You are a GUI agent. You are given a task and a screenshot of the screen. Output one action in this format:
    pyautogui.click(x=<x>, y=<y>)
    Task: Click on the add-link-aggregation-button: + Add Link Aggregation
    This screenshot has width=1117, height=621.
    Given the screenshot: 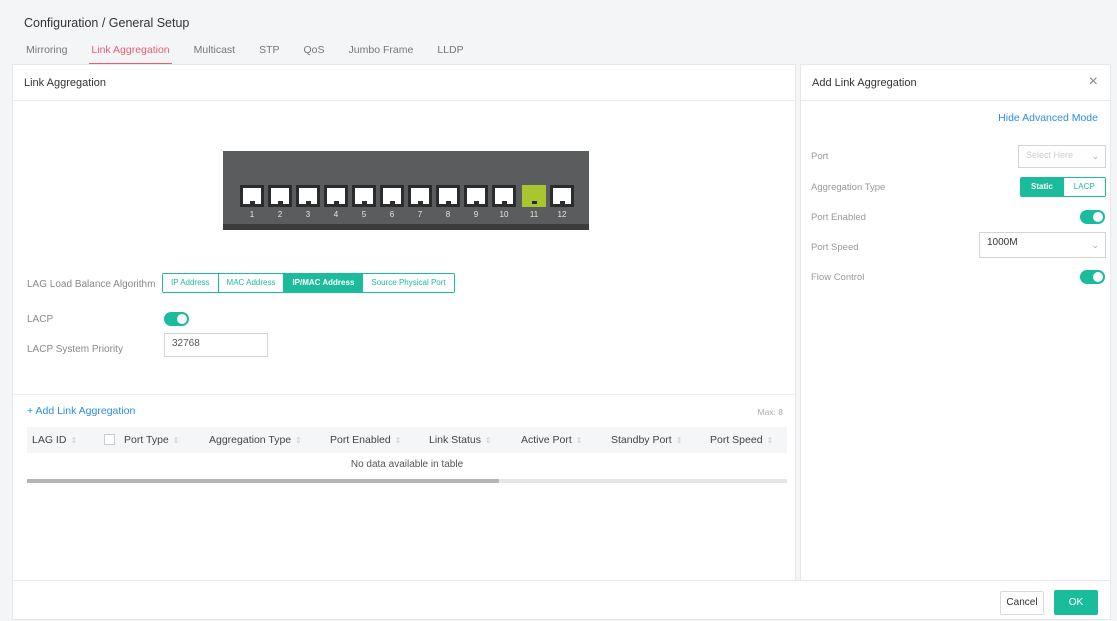 What is the action you would take?
    pyautogui.click(x=81, y=411)
    